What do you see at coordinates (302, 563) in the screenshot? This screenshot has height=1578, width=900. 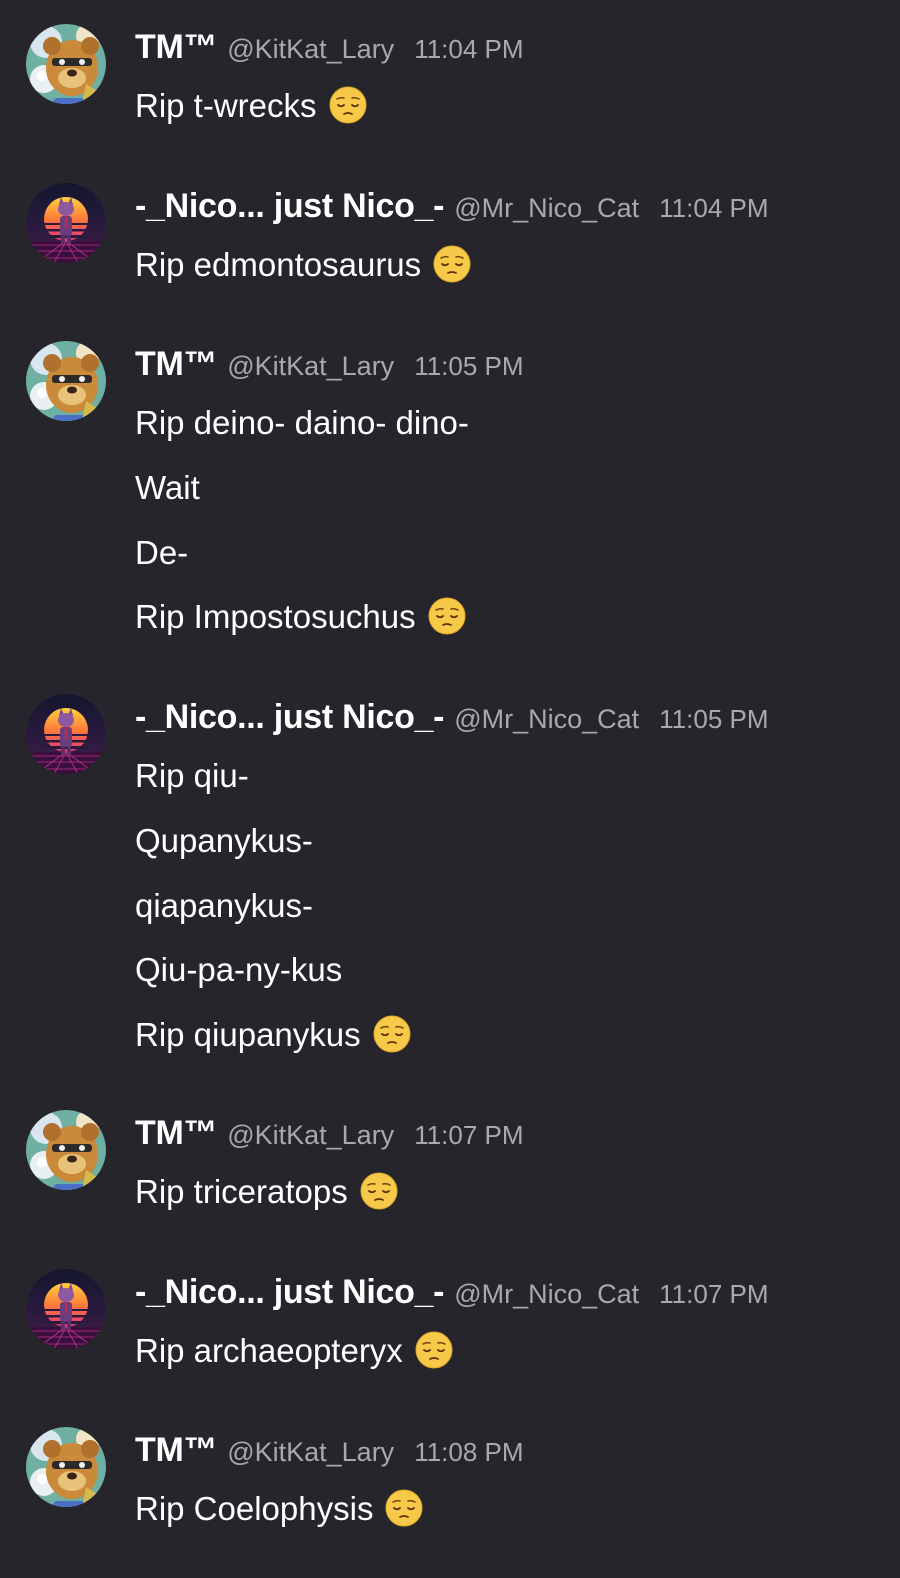 I see `message-line: De-` at bounding box center [302, 563].